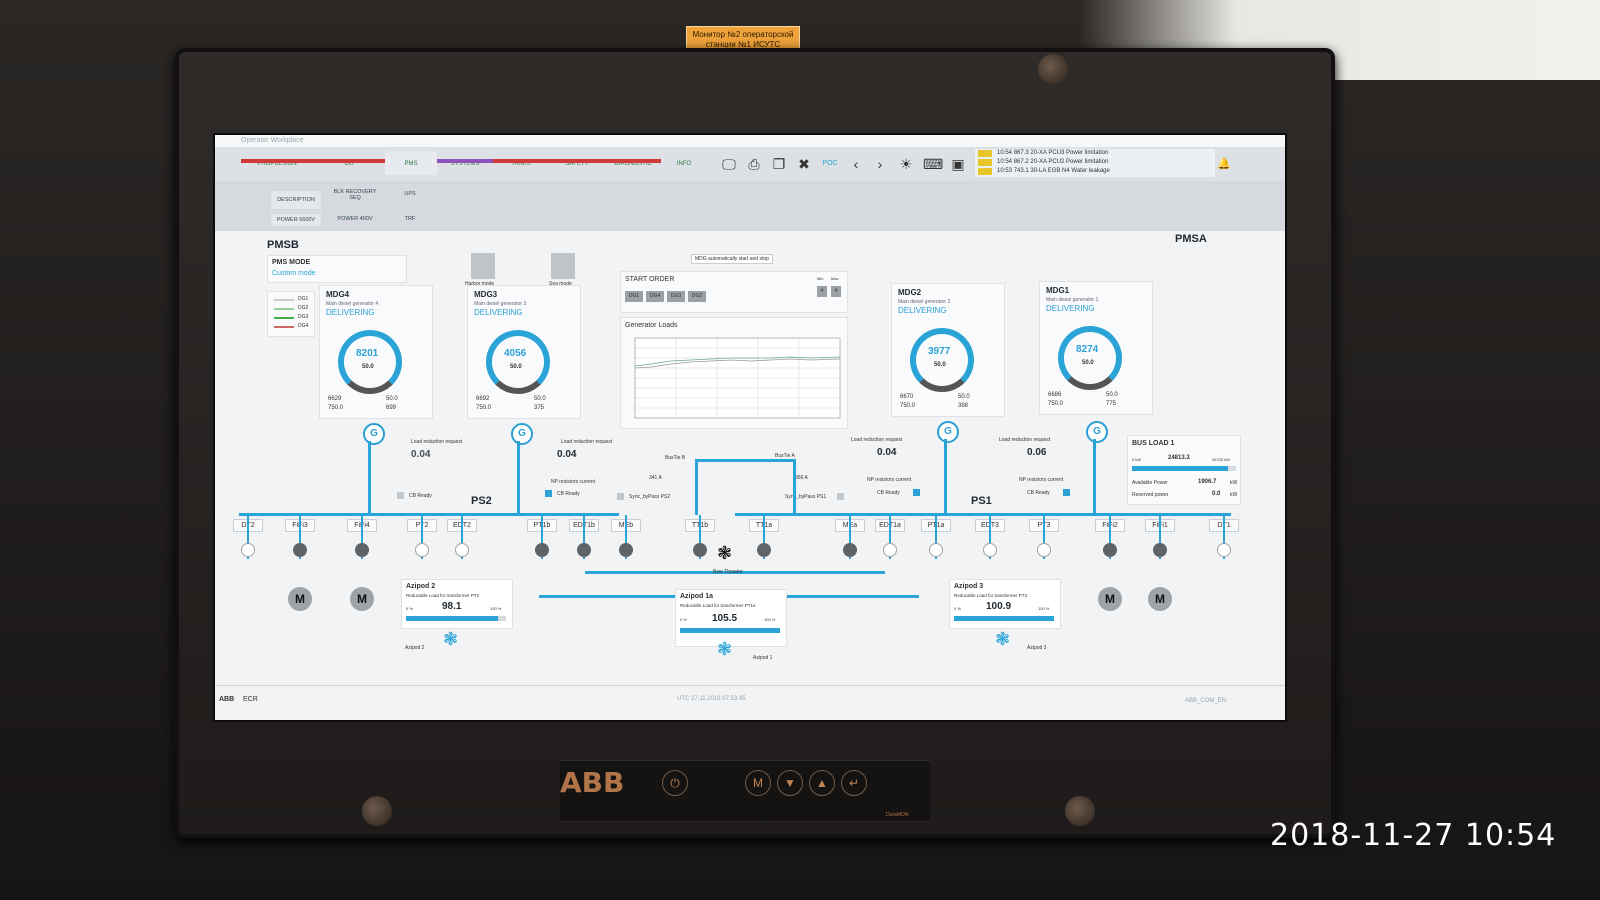 The height and width of the screenshot is (900, 1600). Describe the element at coordinates (676, 296) in the screenshot. I see `start-order-item: DG3` at that location.